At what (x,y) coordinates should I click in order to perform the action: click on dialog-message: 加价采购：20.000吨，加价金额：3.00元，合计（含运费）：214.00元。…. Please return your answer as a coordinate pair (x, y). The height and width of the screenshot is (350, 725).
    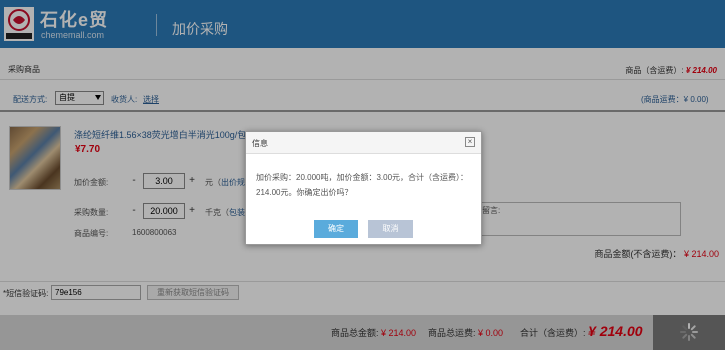
    Looking at the image, I should click on (362, 185).